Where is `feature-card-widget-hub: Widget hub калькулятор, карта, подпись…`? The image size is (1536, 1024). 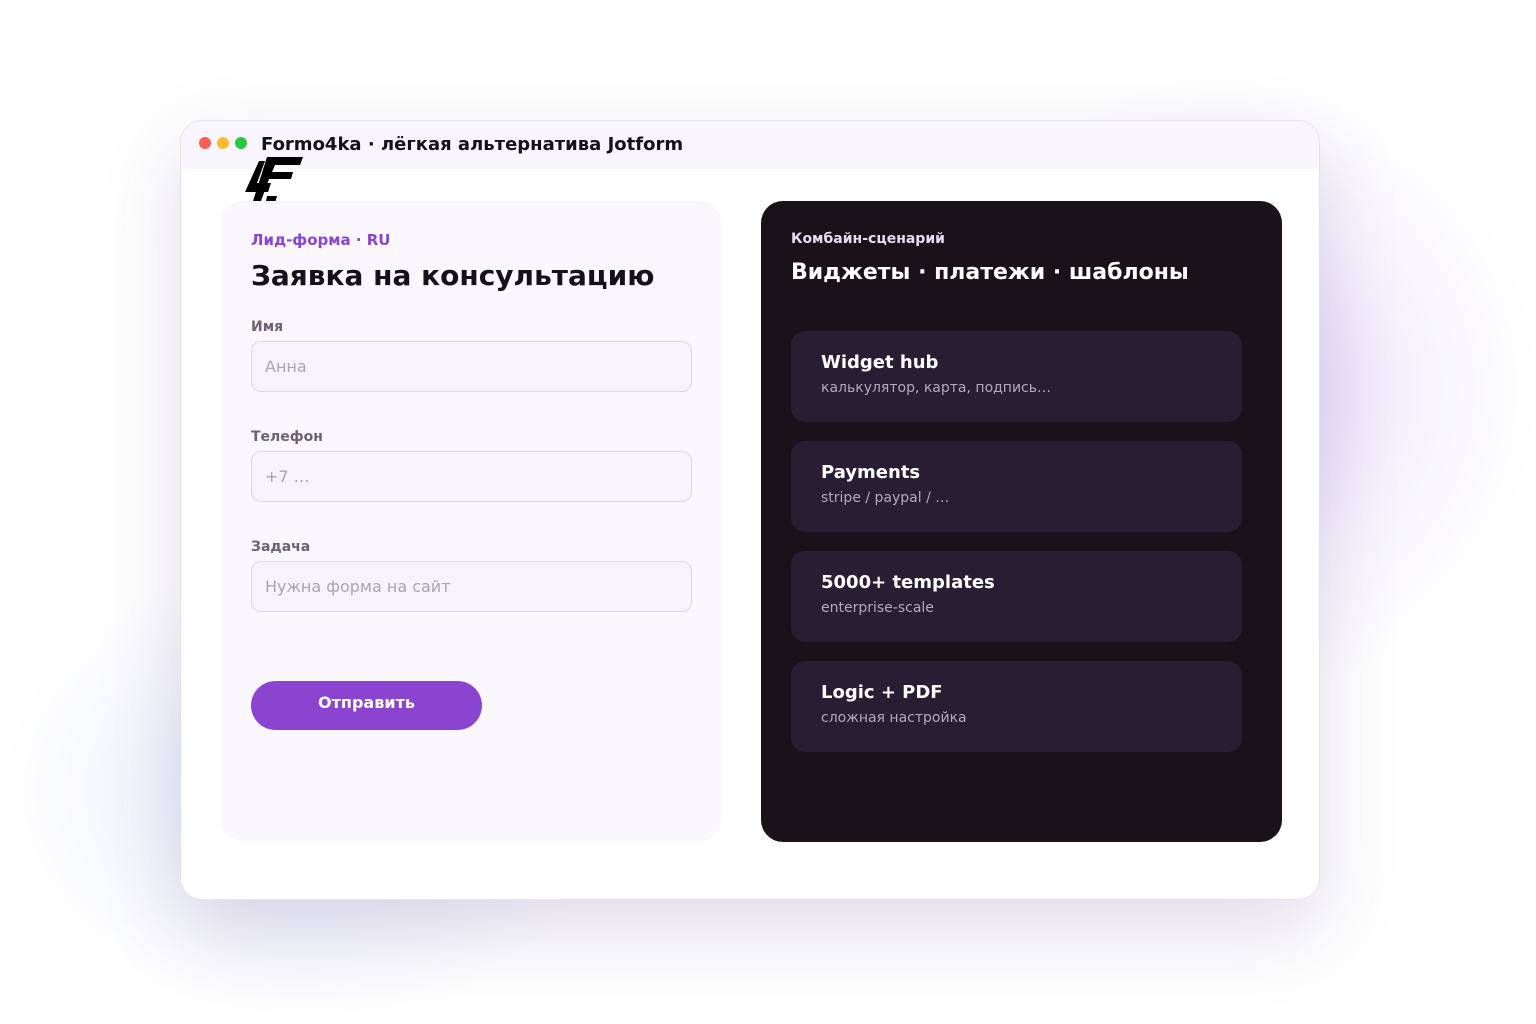 feature-card-widget-hub: Widget hub калькулятор, карта, подпись… is located at coordinates (1016, 376).